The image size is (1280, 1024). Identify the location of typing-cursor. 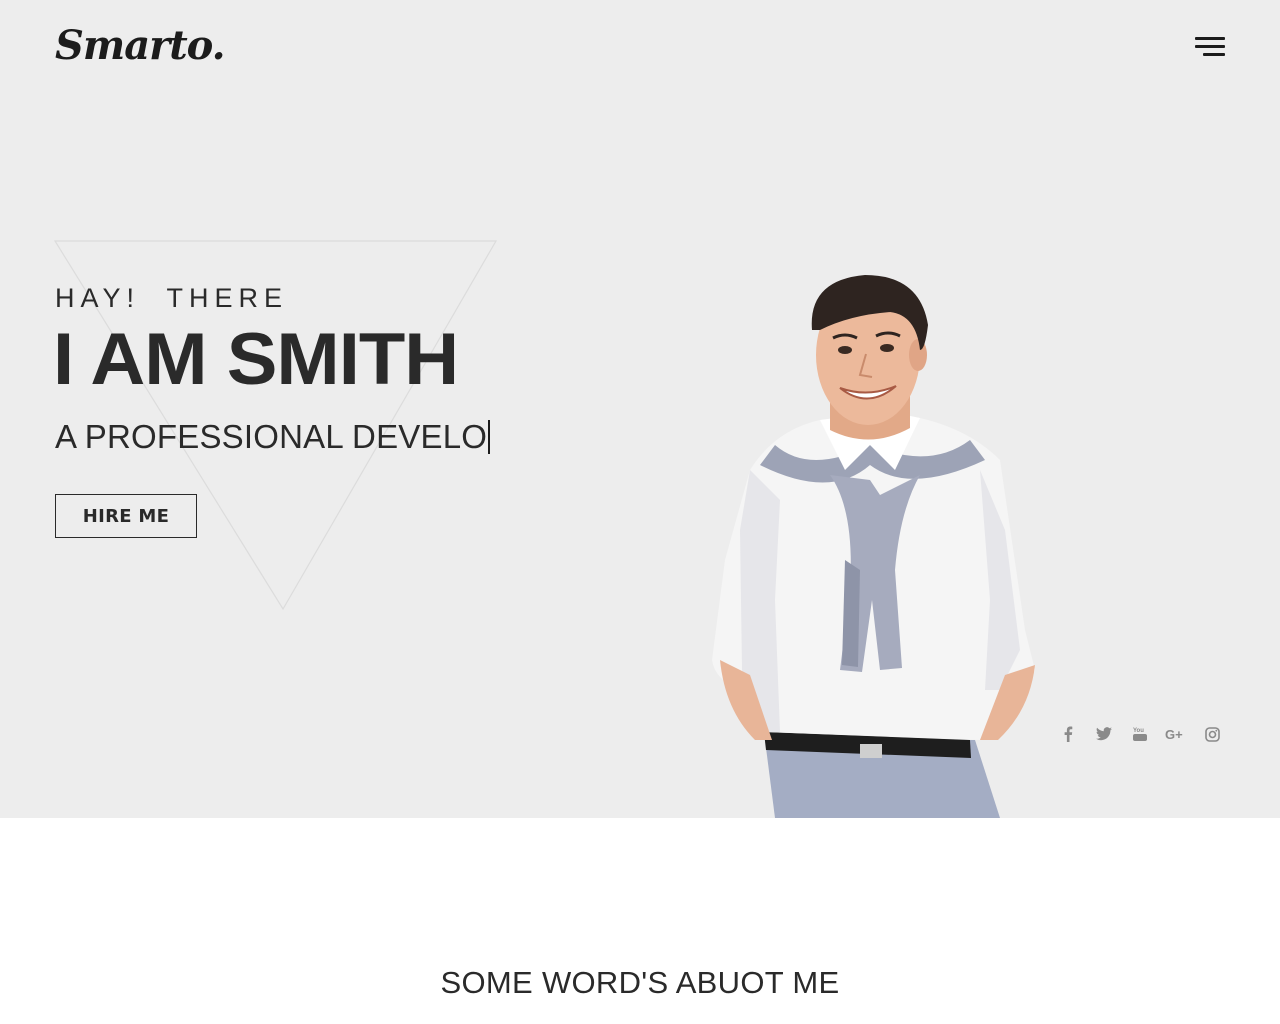
(489, 437).